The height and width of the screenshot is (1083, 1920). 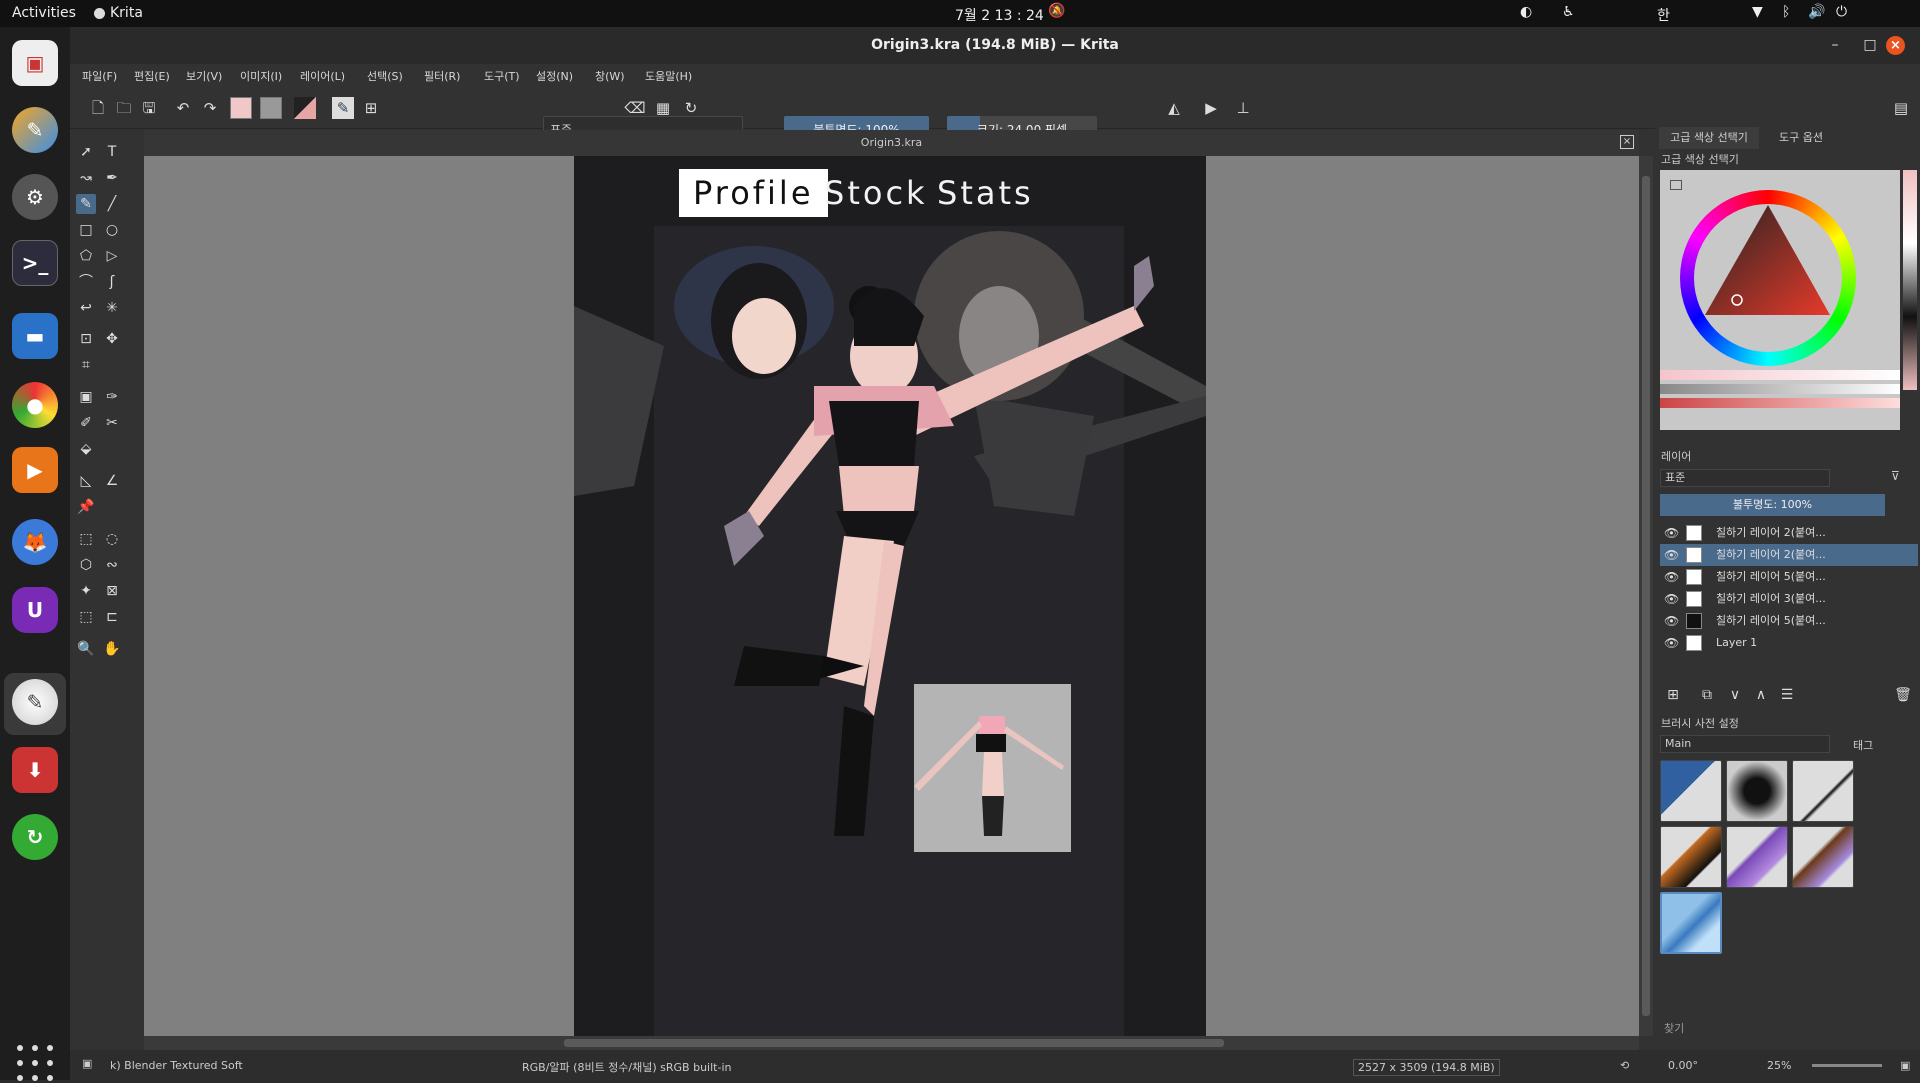 I want to click on activities-button: Activities, so click(x=44, y=13).